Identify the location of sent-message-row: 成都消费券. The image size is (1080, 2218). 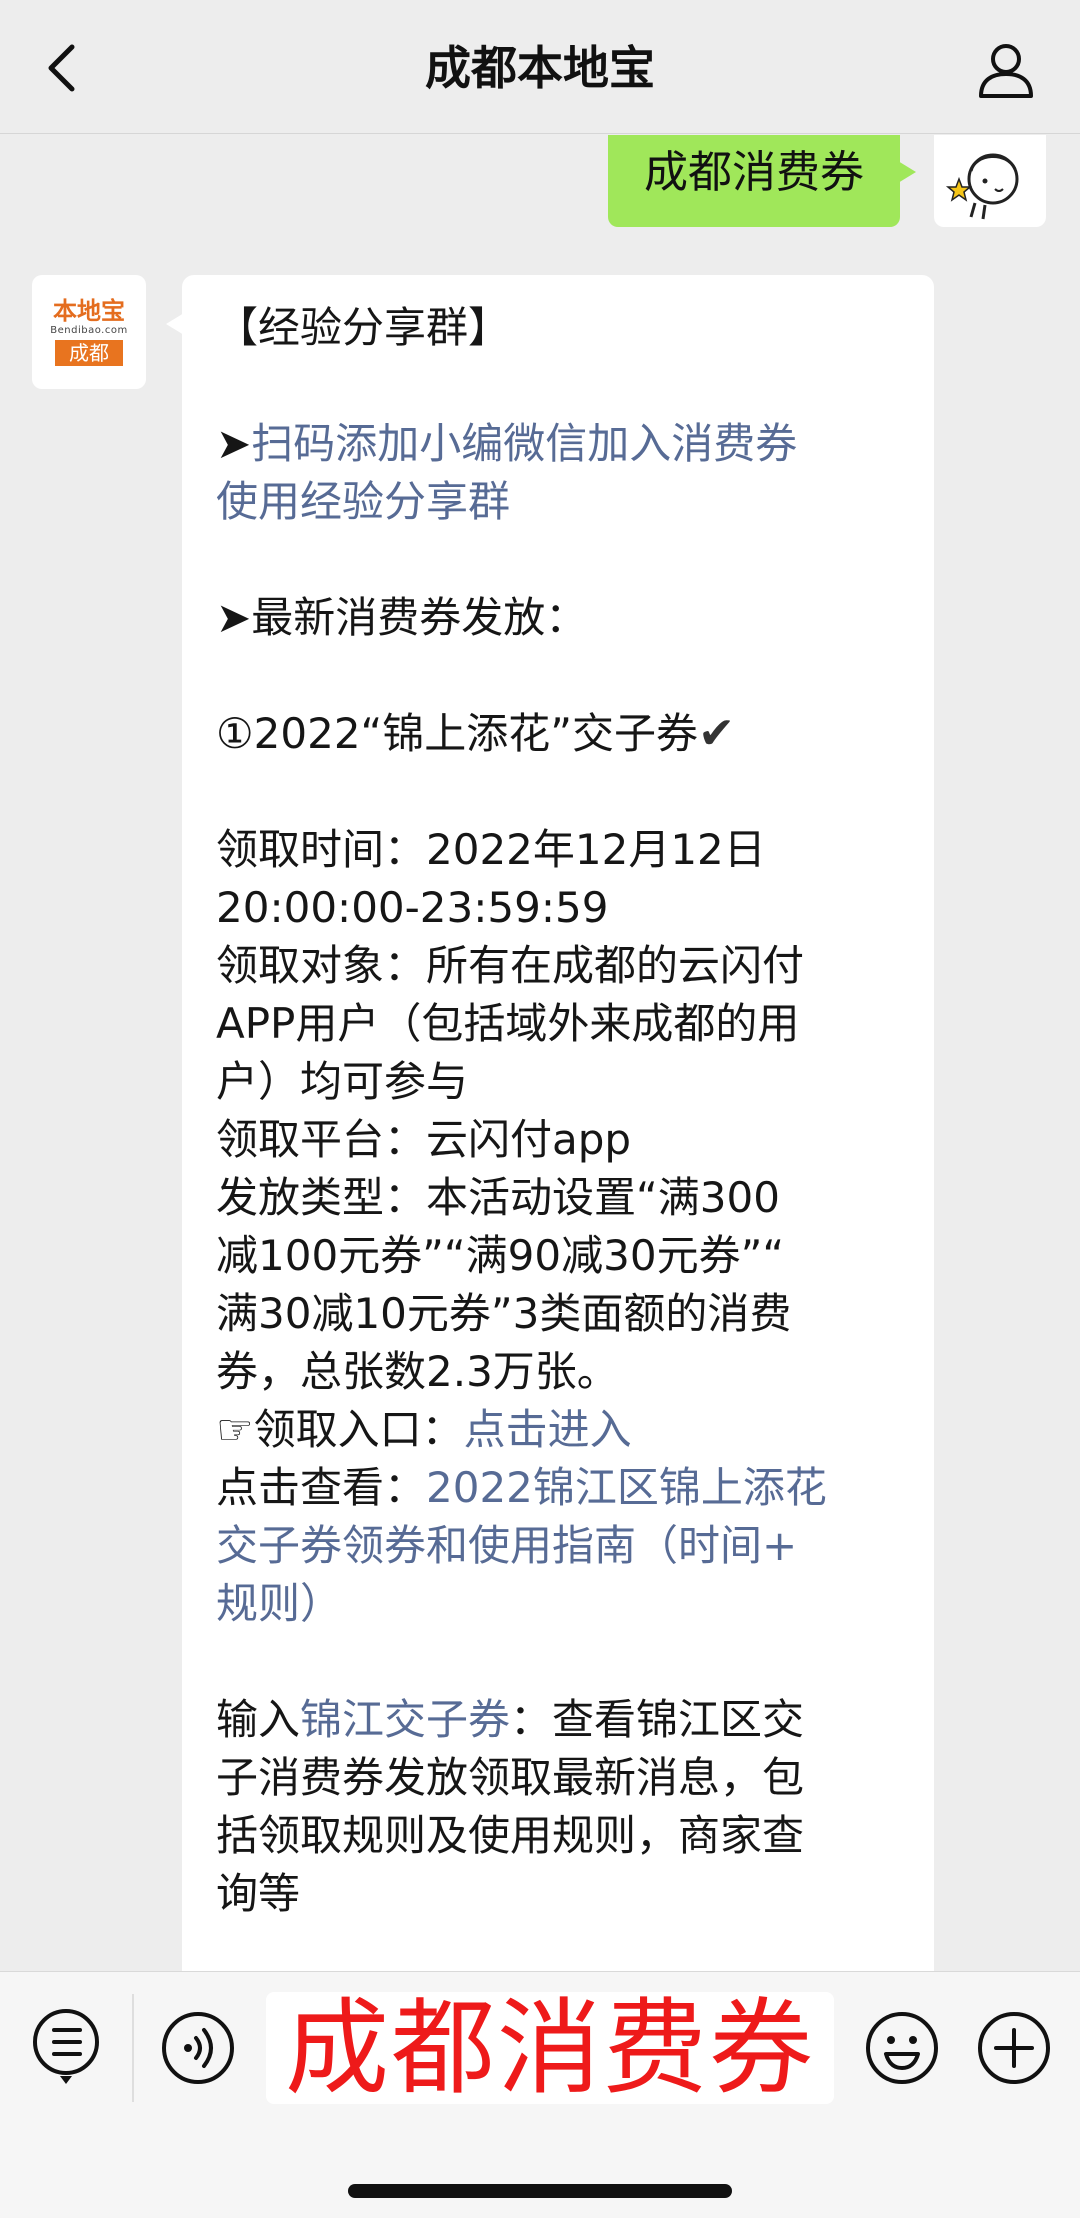
(827, 181).